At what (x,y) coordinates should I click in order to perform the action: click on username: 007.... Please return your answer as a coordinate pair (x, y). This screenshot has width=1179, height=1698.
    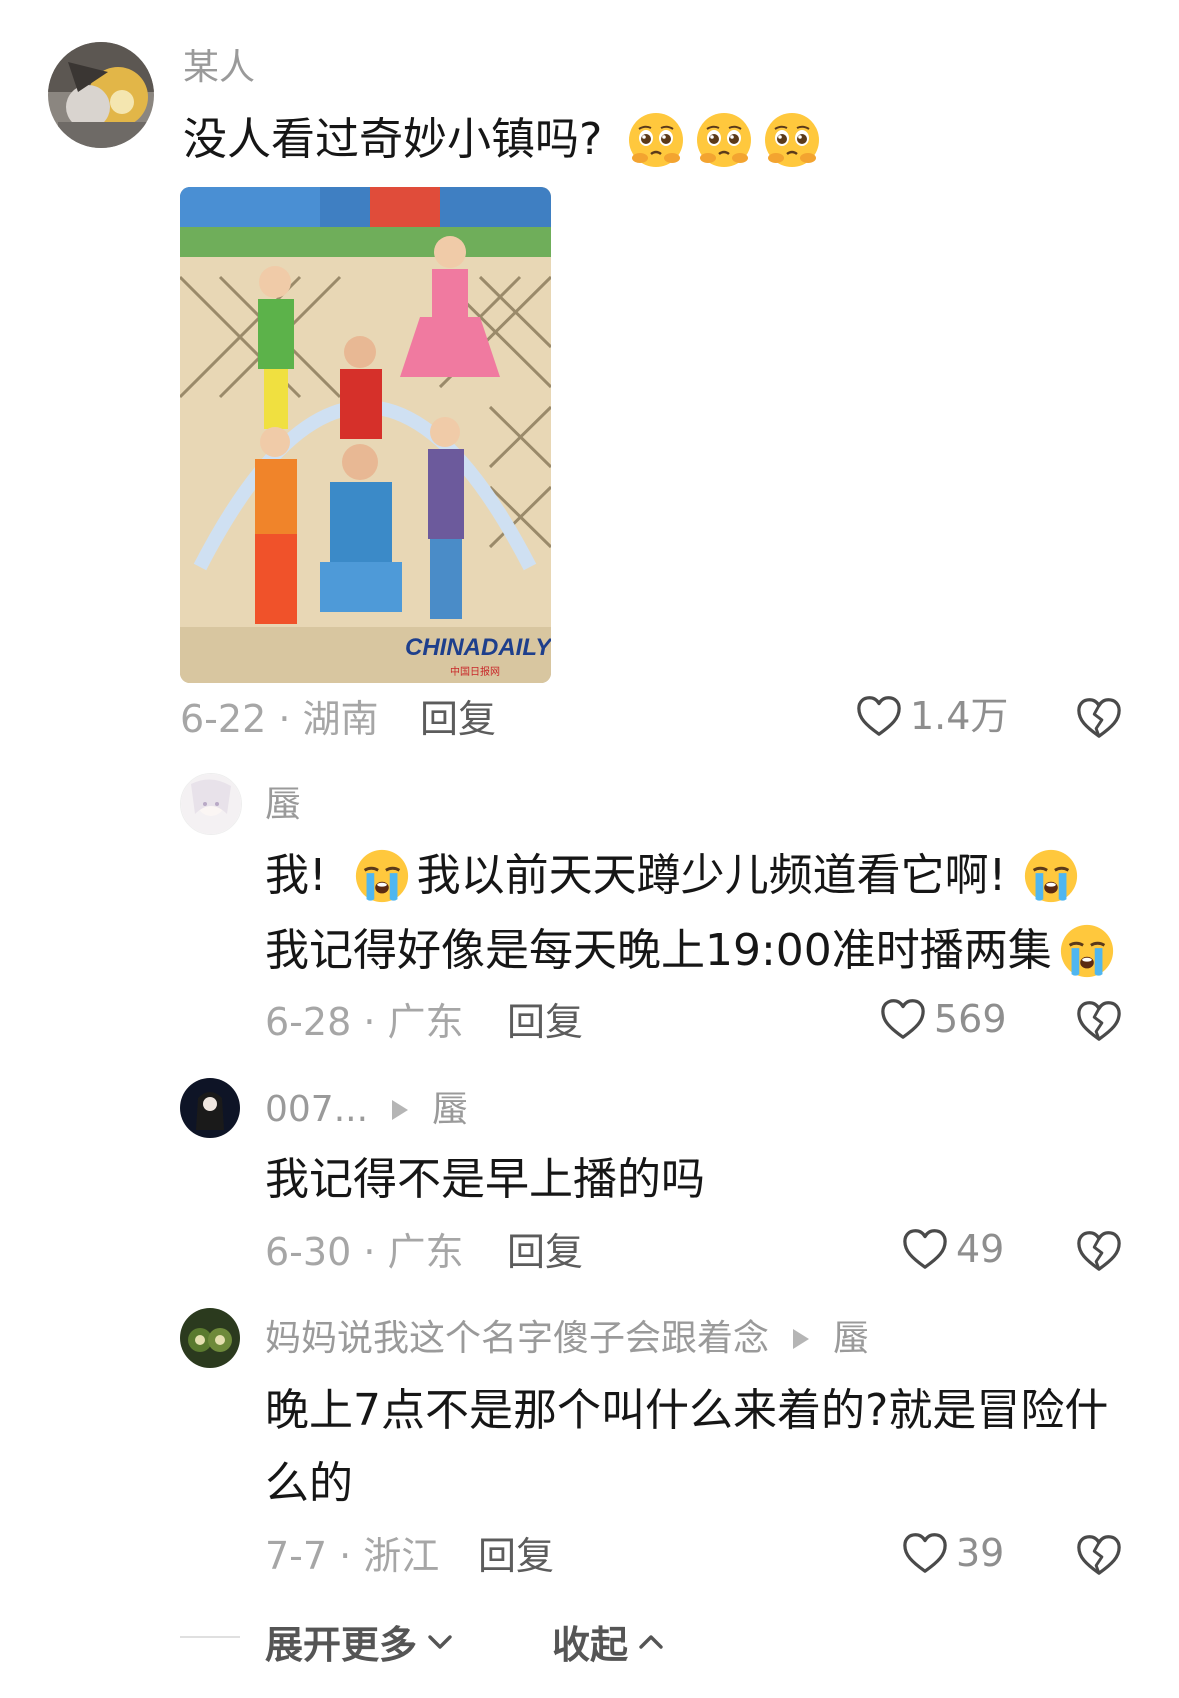
    Looking at the image, I should click on (316, 1110).